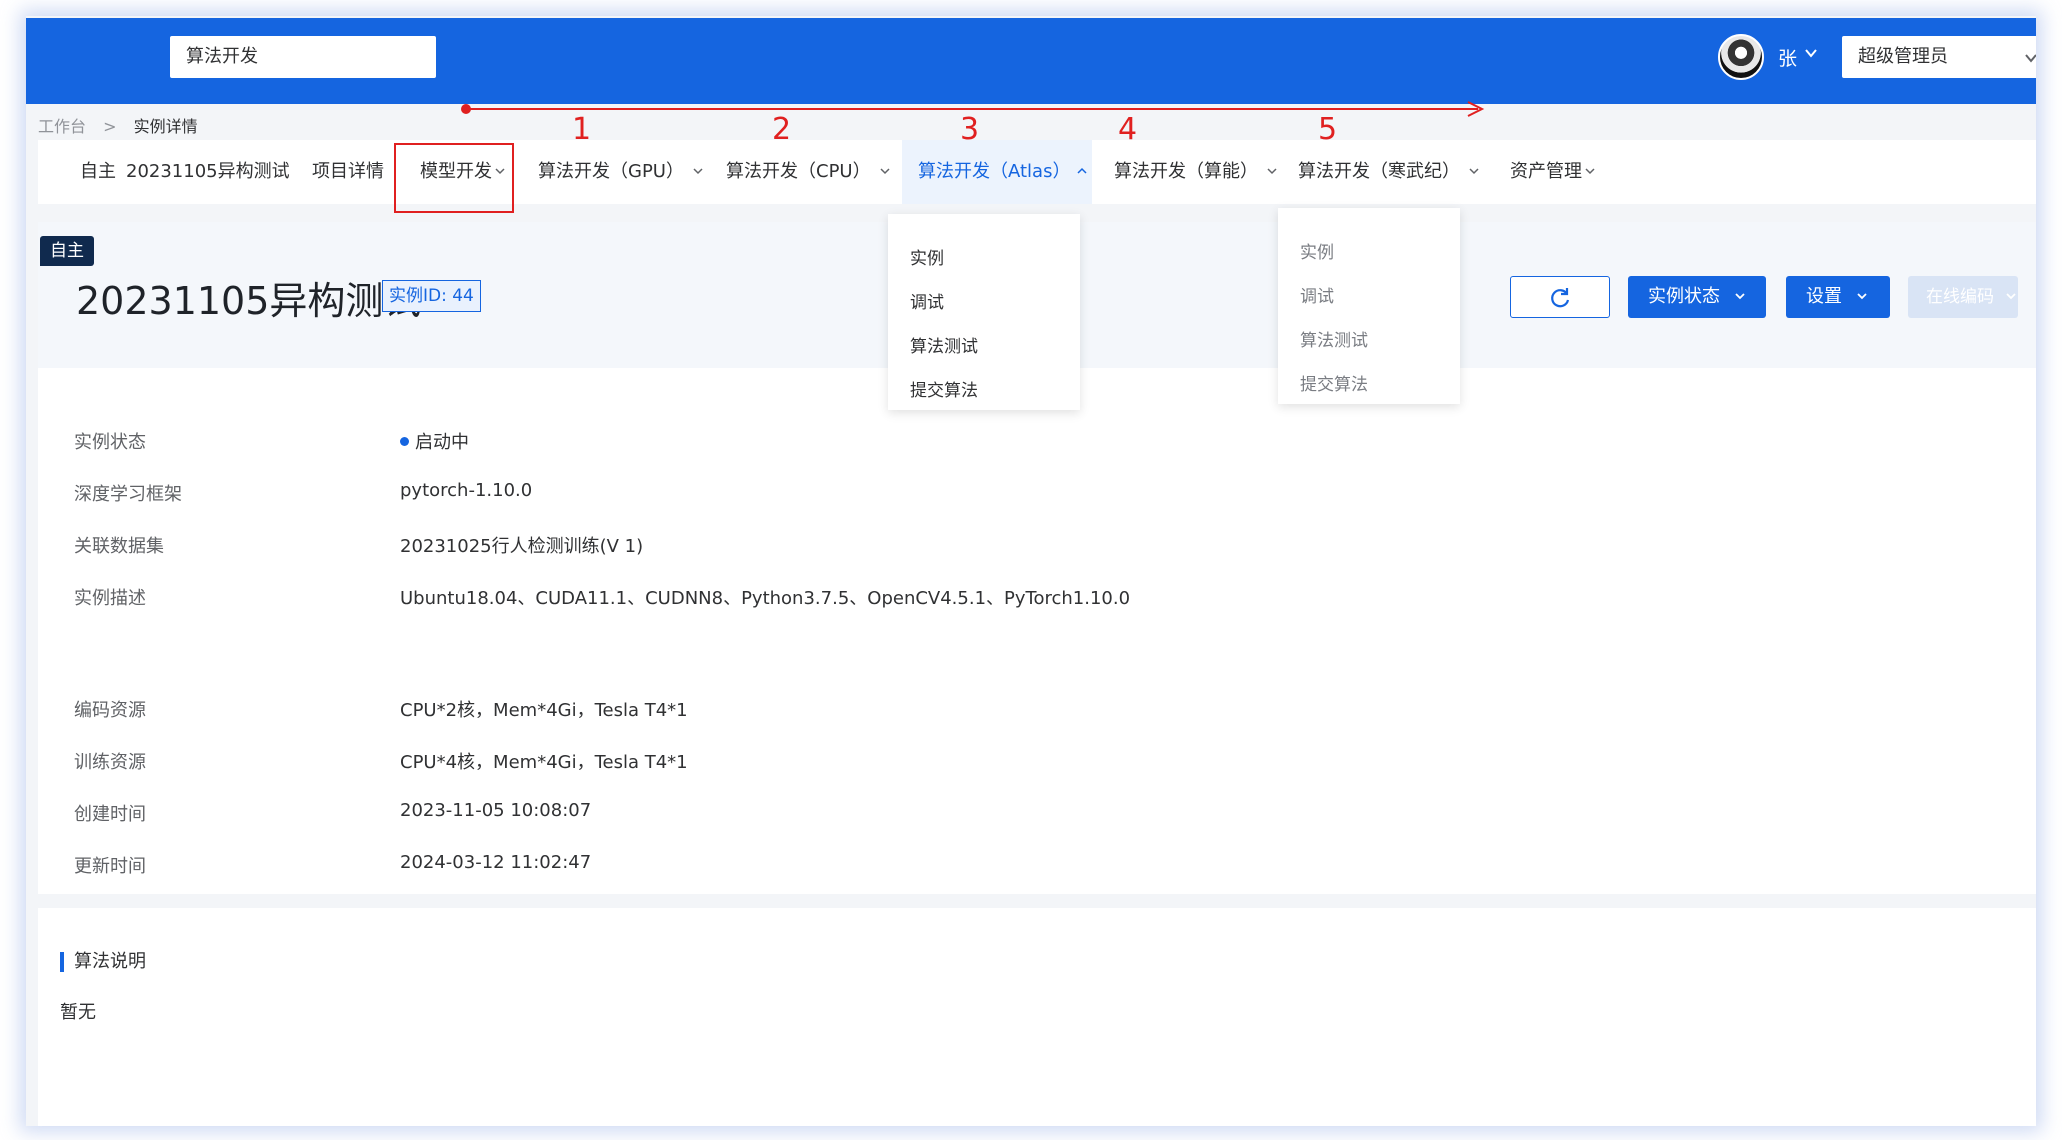 This screenshot has height=1140, width=2062. Describe the element at coordinates (165, 126) in the screenshot. I see `breadcrumb-current: 实例详情` at that location.